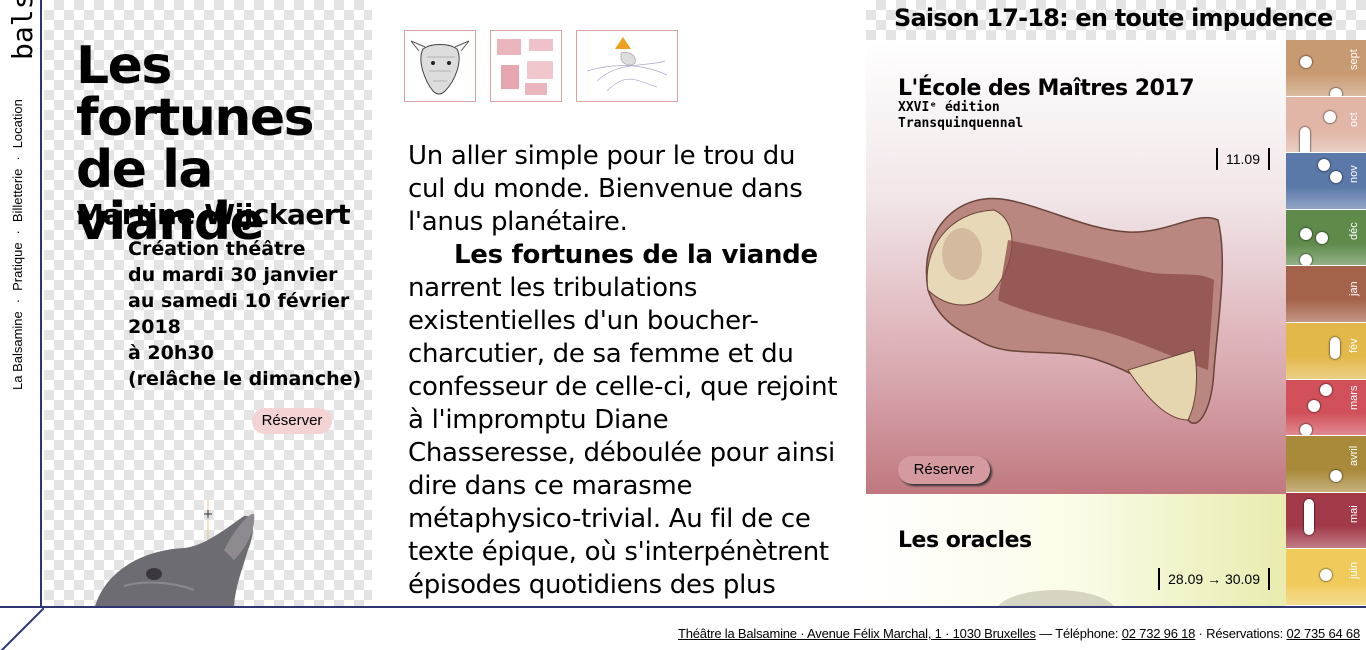 The image size is (1366, 650). Describe the element at coordinates (217, 249) in the screenshot. I see `show-detail-line: Création théâtre` at that location.